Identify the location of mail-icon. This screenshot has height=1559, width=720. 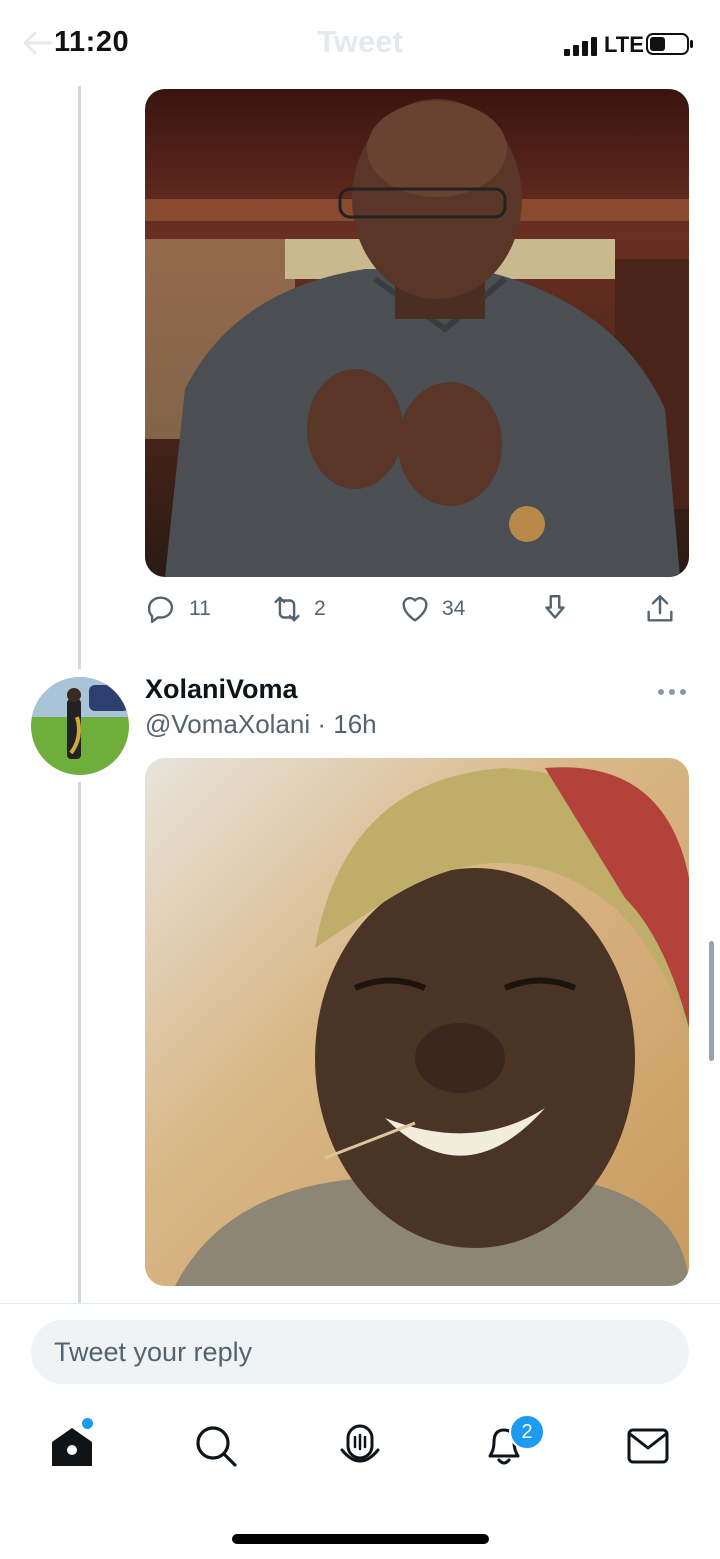
(648, 1446).